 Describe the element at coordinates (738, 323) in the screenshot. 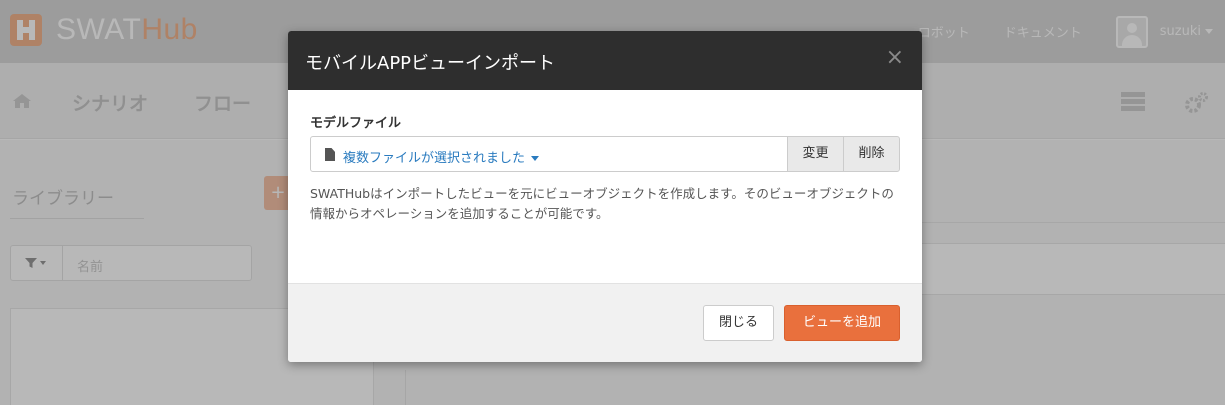

I see `close-button: 閉じる` at that location.